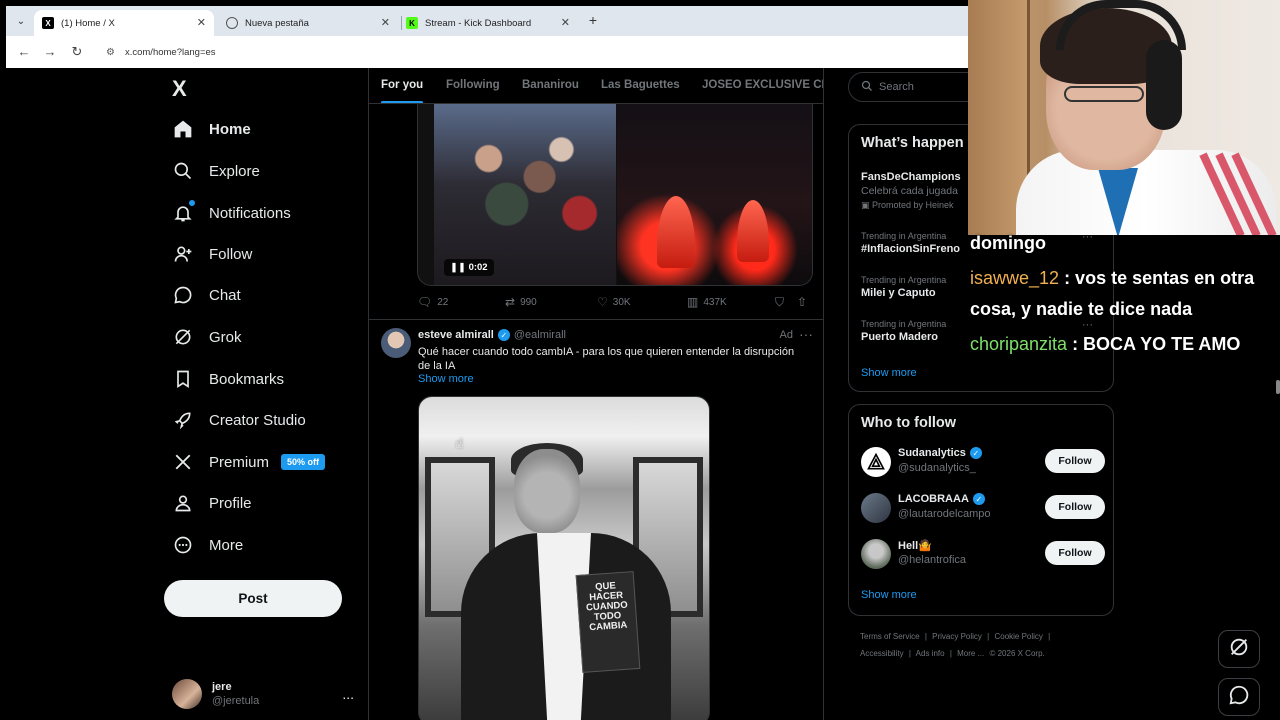 The image size is (1280, 720). I want to click on book-cover: QUE HACER CUANDO TODO CAMBIA, so click(608, 622).